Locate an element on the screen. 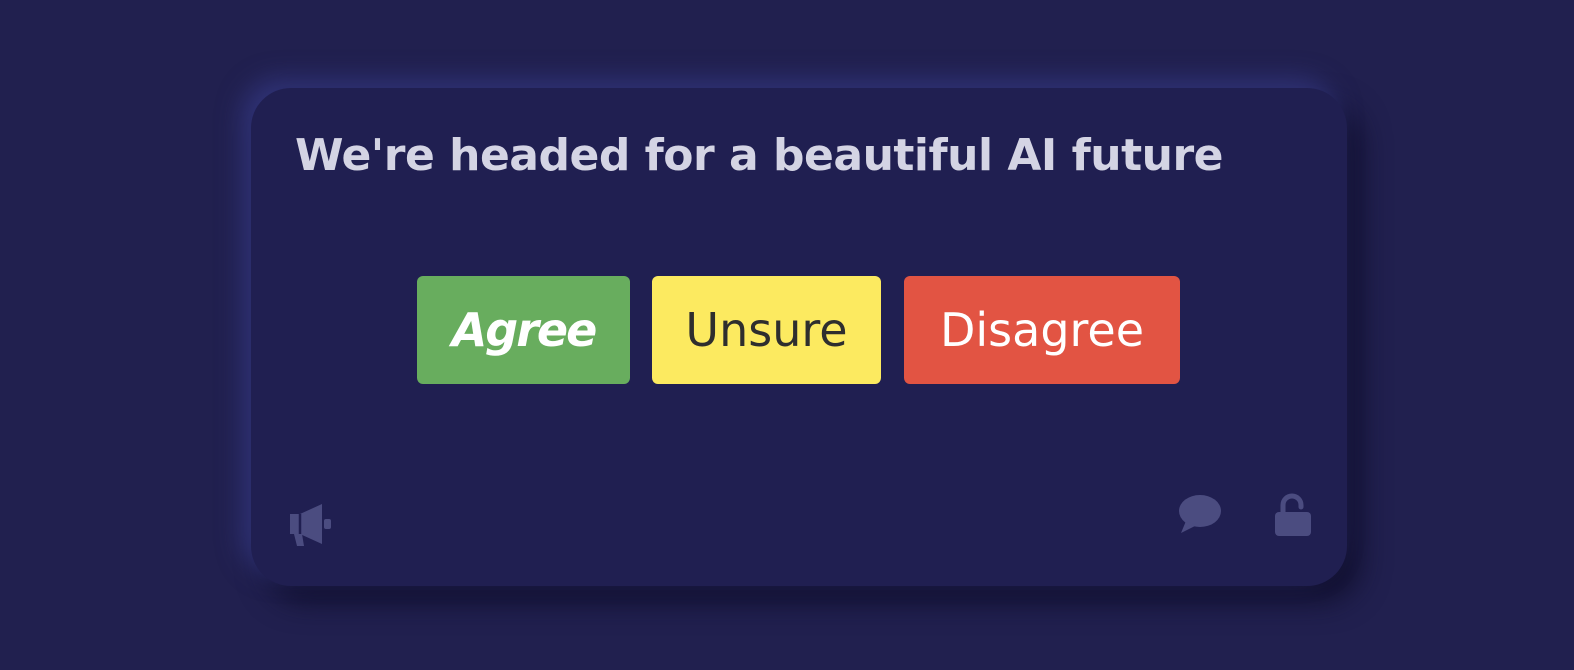  comment-icon is located at coordinates (1200, 515).